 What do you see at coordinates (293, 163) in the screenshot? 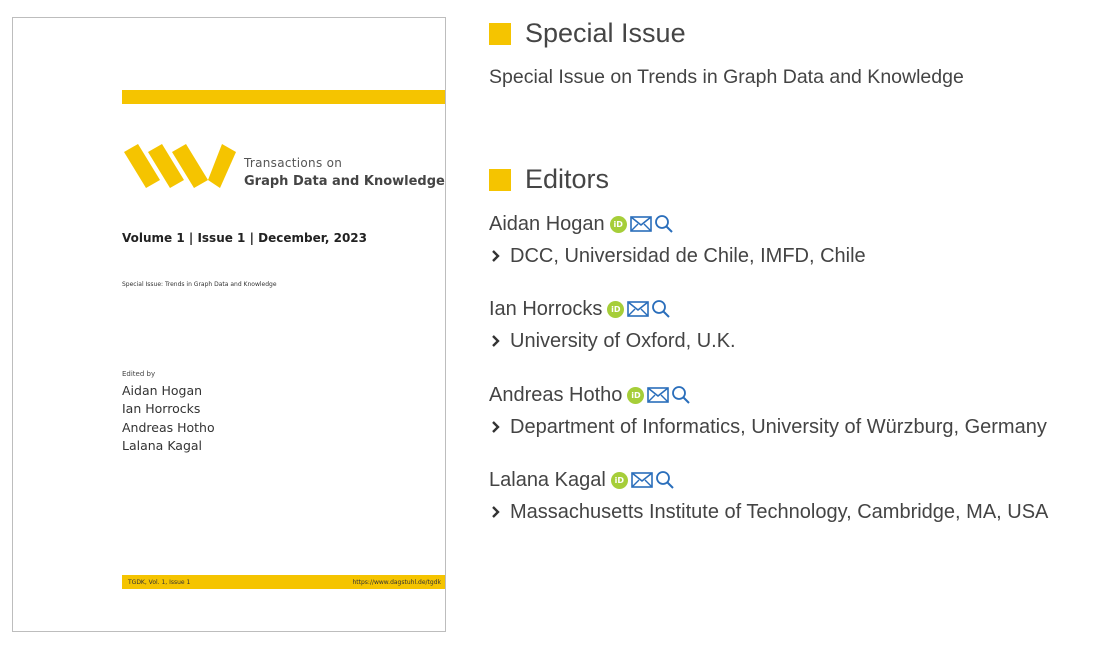
I see `cover-series-line1: Transactions on` at bounding box center [293, 163].